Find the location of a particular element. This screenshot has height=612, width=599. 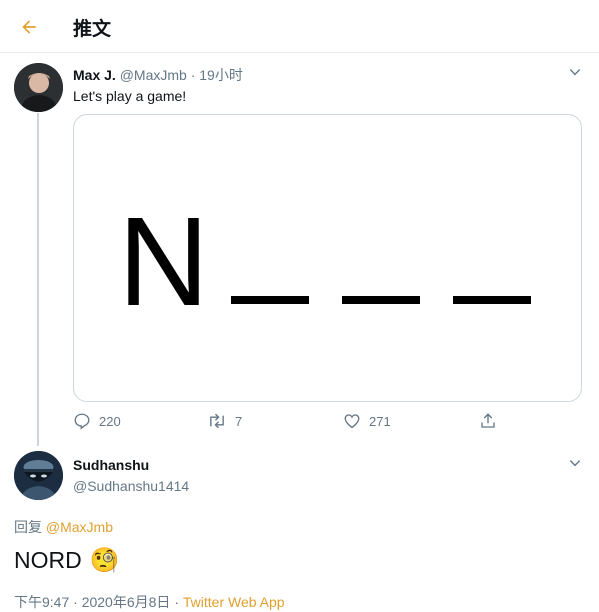

like-count: 271 is located at coordinates (380, 421).